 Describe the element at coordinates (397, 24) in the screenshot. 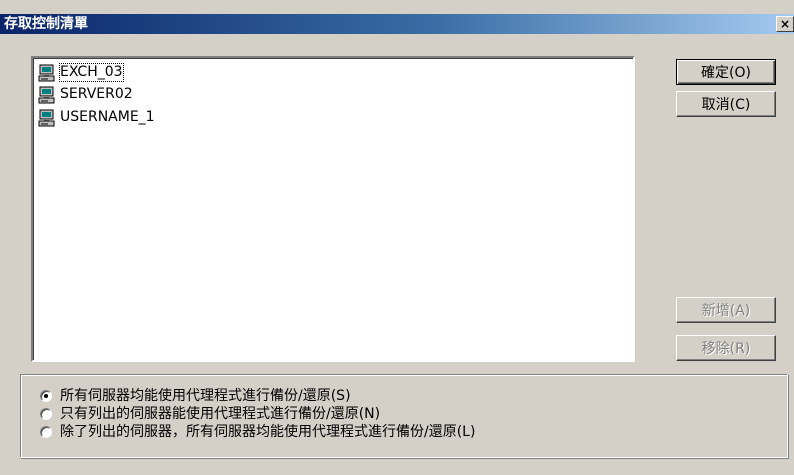

I see `title-bar: 存取控制清單 ×` at that location.